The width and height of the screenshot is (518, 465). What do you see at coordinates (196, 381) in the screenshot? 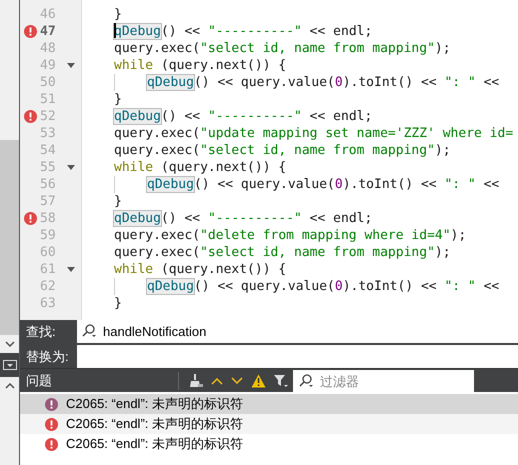
I see `broom-icon` at bounding box center [196, 381].